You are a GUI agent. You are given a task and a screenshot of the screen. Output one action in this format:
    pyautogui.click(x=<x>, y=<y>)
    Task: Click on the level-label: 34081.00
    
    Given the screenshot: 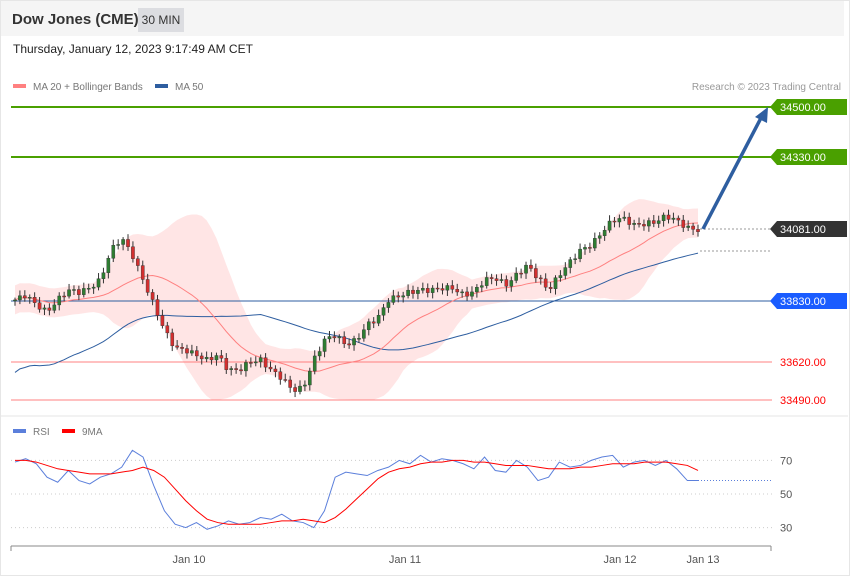 What is the action you would take?
    pyautogui.click(x=803, y=230)
    